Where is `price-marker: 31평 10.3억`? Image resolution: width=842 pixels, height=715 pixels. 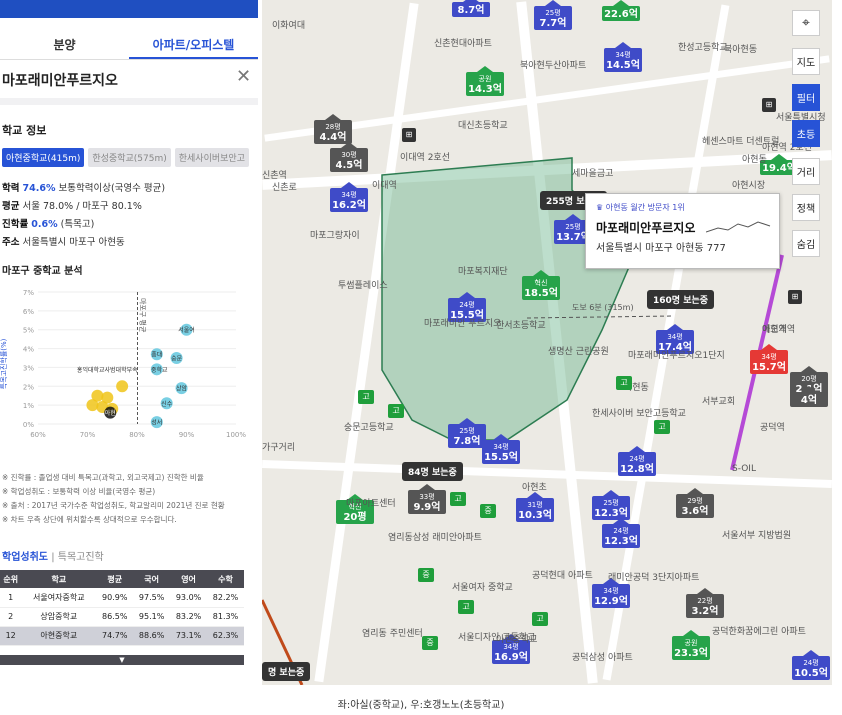 price-marker: 31평 10.3억 is located at coordinates (535, 507).